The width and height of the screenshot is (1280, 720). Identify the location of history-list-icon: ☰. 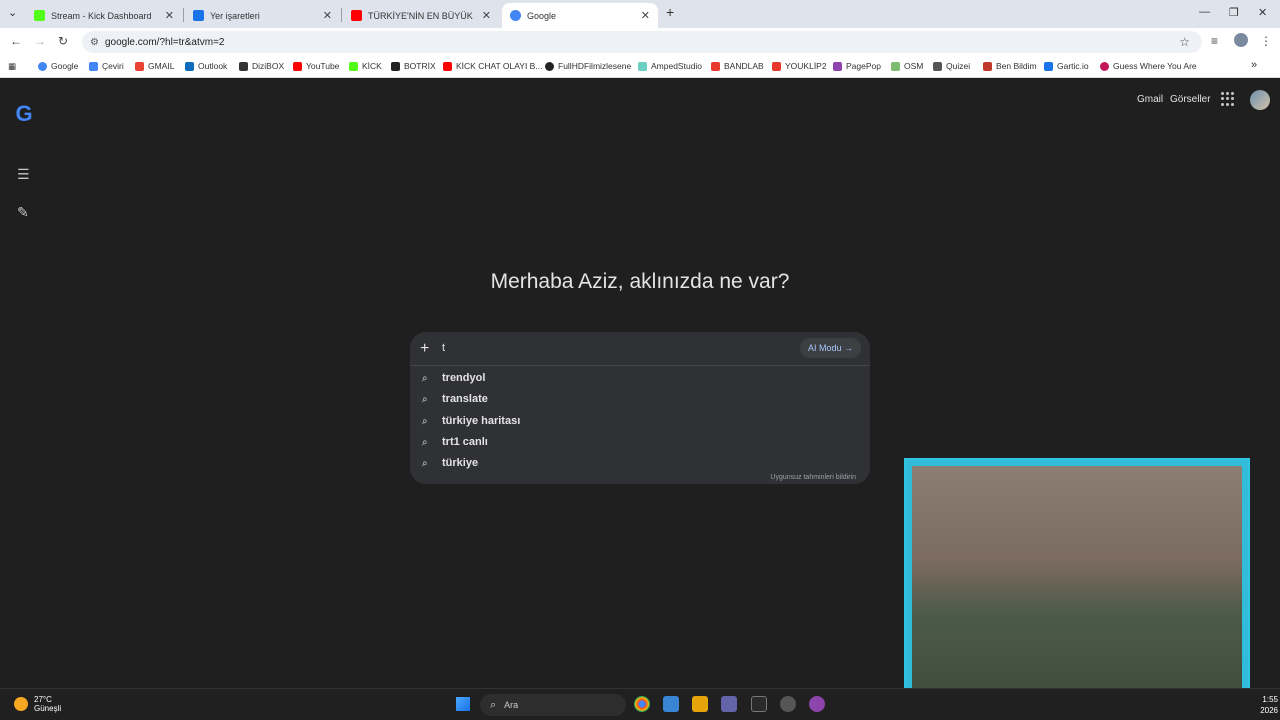
(23, 174).